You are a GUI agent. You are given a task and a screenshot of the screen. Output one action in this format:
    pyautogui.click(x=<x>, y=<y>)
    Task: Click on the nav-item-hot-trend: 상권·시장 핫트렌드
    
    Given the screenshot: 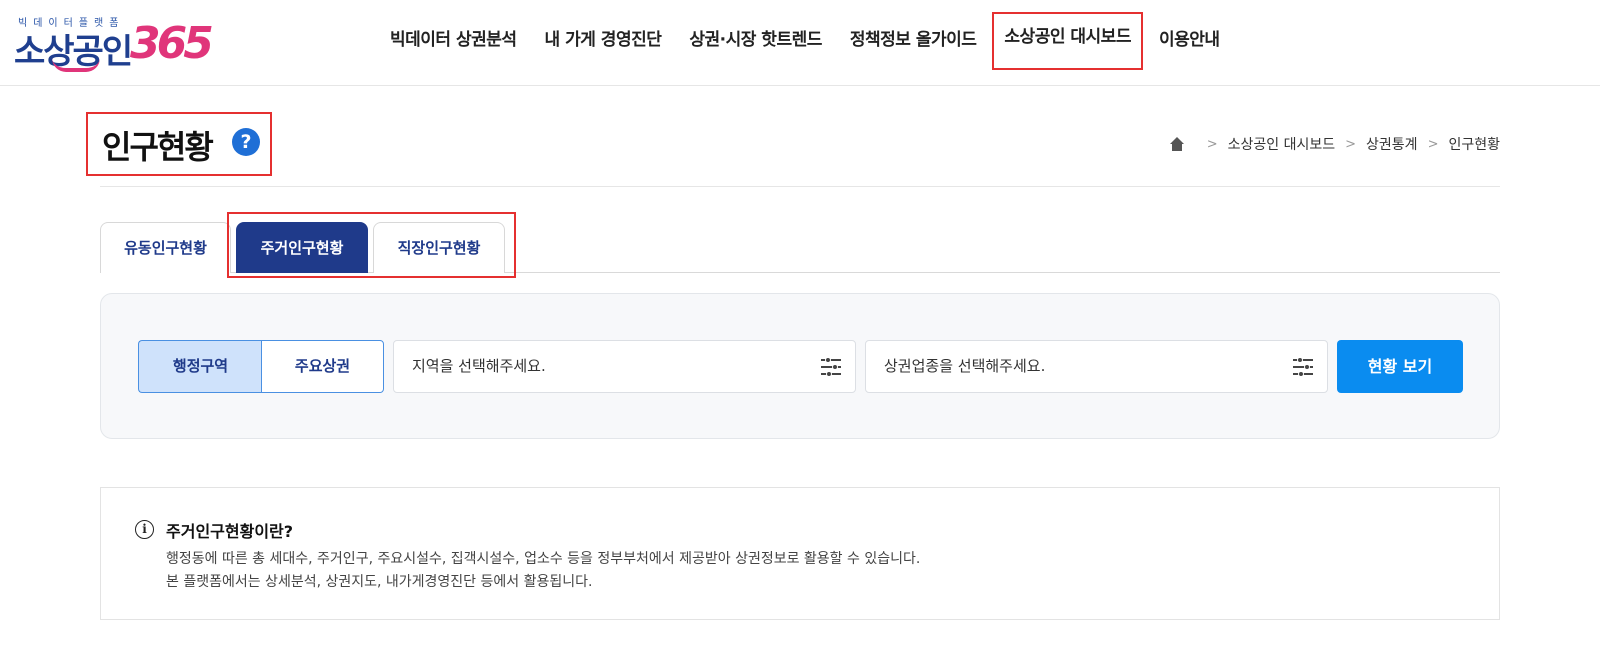 What is the action you would take?
    pyautogui.click(x=755, y=41)
    